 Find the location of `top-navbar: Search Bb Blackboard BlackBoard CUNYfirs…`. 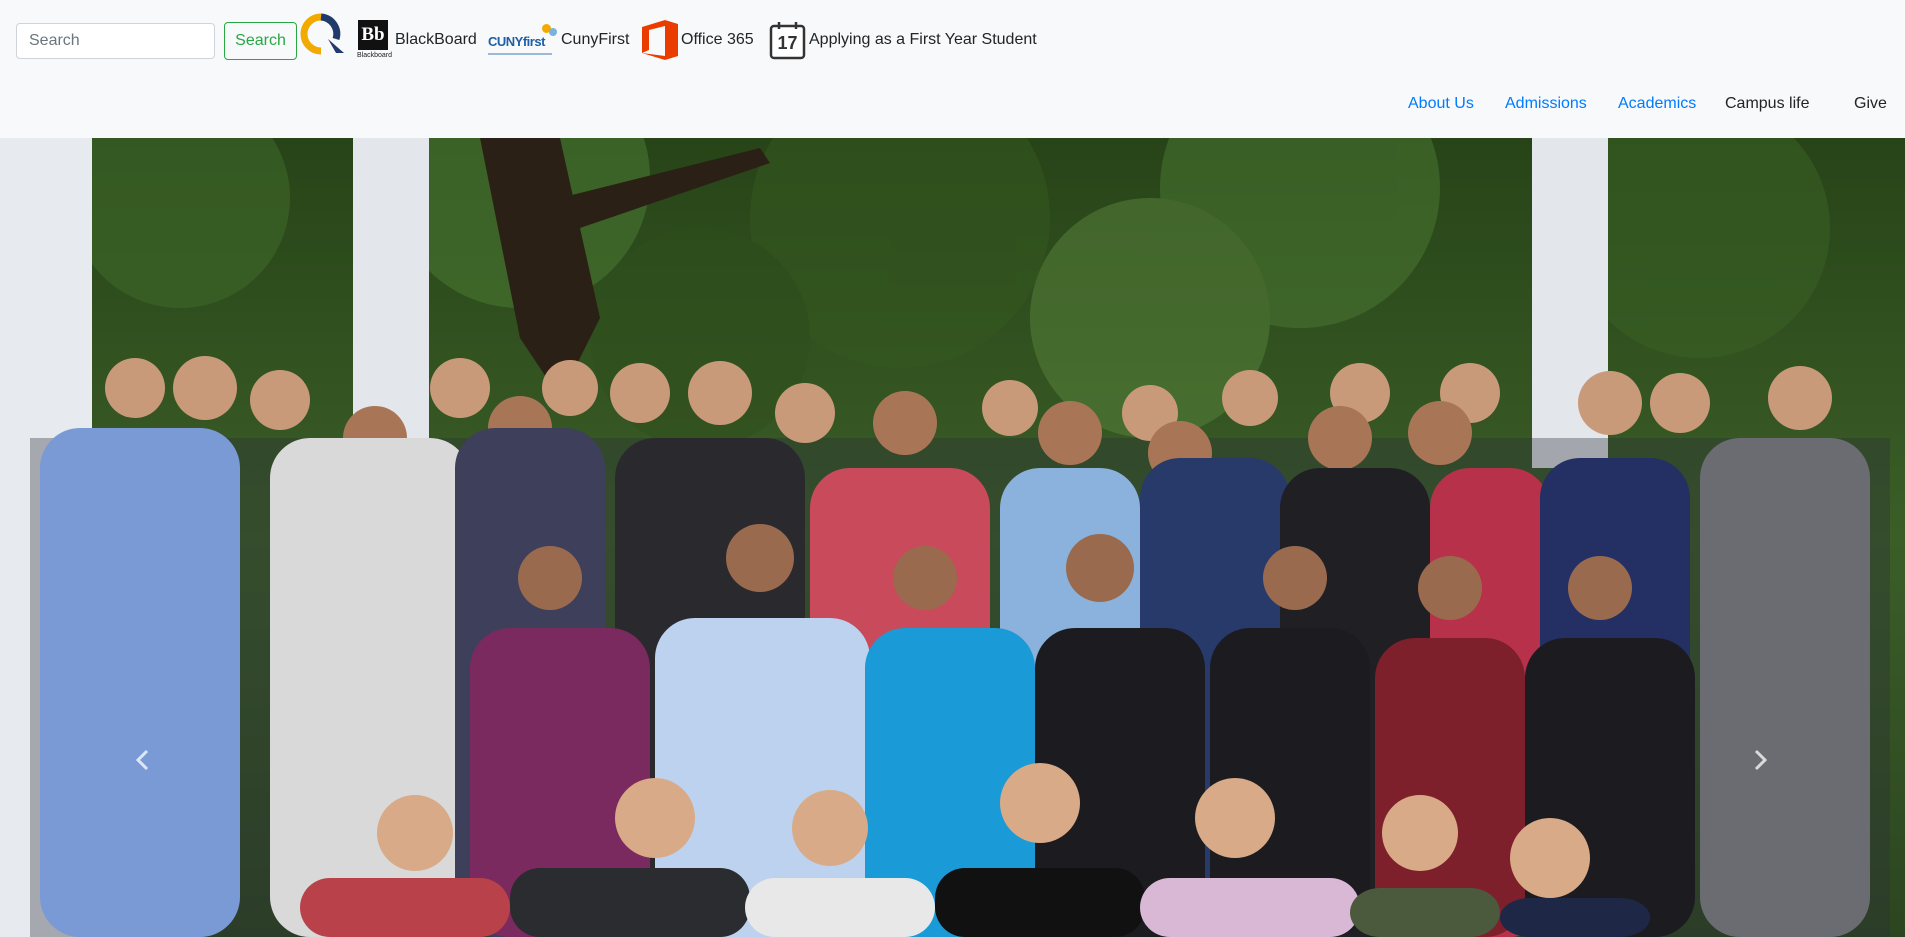

top-navbar: Search Bb Blackboard BlackBoard CUNYfirs… is located at coordinates (952, 69).